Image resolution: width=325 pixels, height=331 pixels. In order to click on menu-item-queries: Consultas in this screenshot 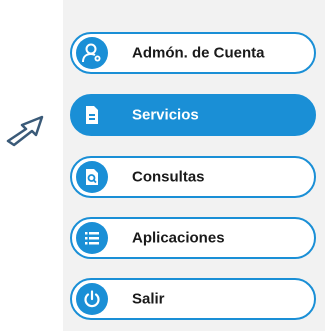, I will do `click(193, 177)`.